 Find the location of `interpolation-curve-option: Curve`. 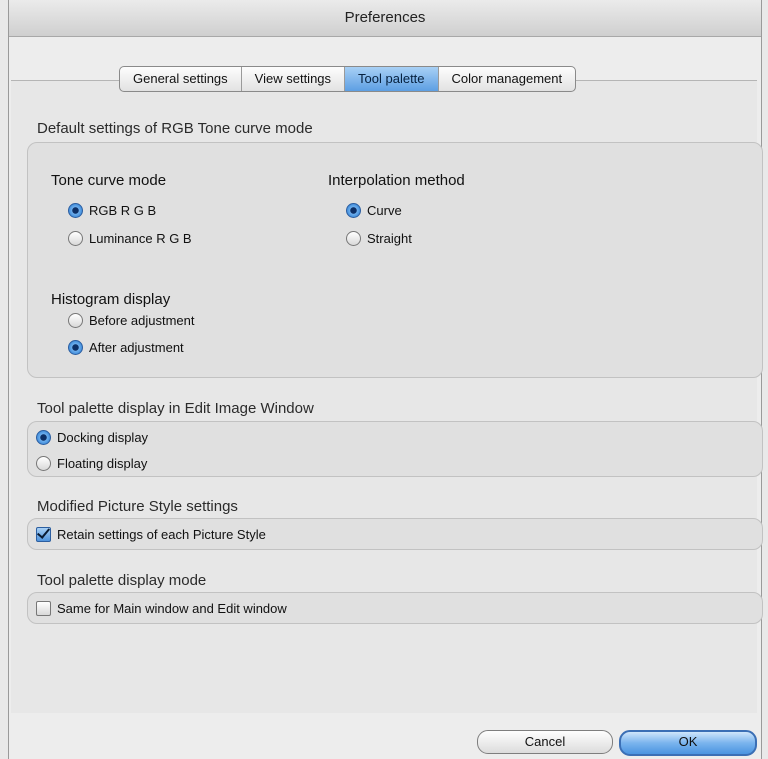

interpolation-curve-option: Curve is located at coordinates (374, 210).